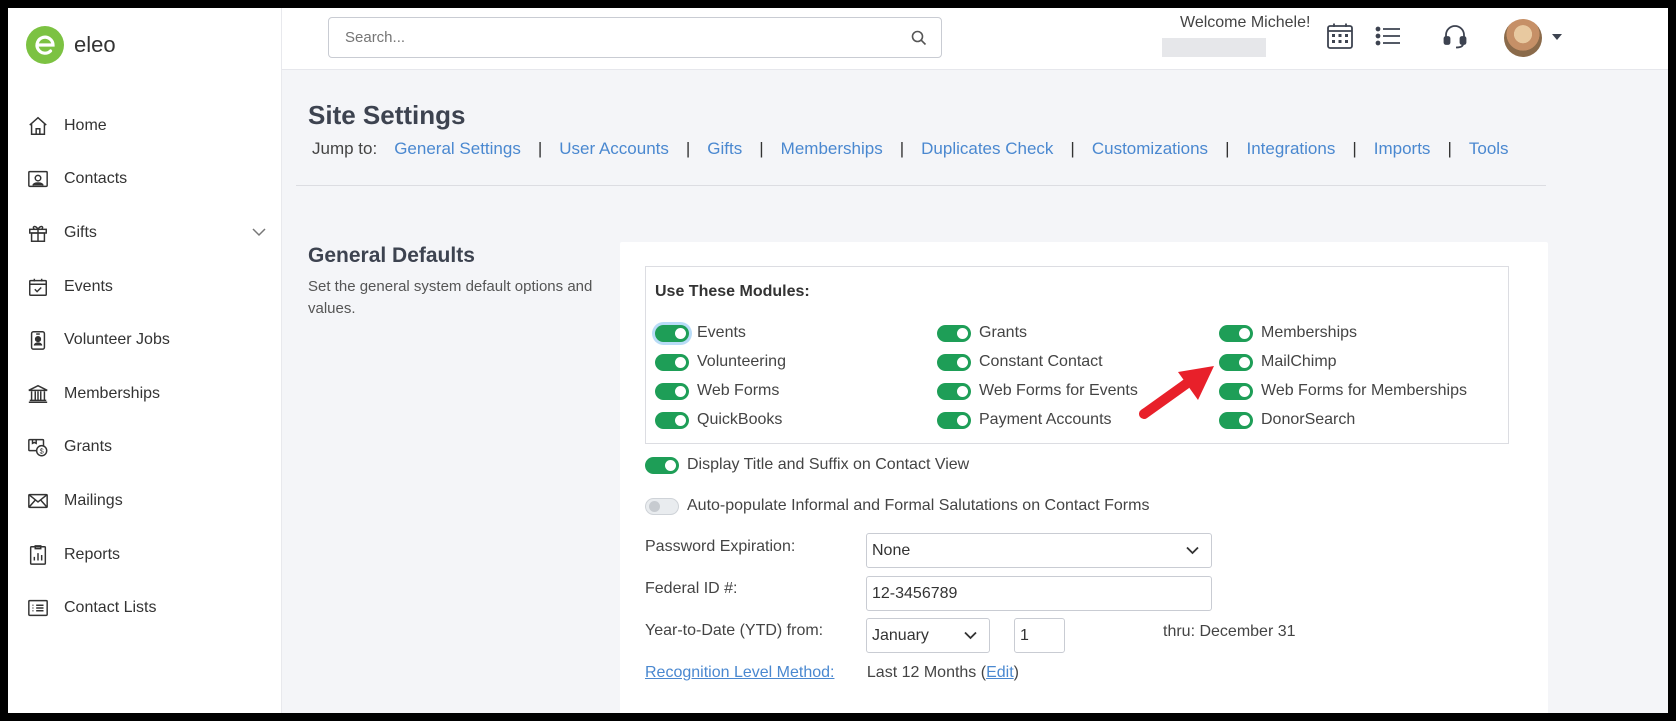 The height and width of the screenshot is (721, 1676). What do you see at coordinates (691, 588) in the screenshot?
I see `federal-id-label: Federal ID #:` at bounding box center [691, 588].